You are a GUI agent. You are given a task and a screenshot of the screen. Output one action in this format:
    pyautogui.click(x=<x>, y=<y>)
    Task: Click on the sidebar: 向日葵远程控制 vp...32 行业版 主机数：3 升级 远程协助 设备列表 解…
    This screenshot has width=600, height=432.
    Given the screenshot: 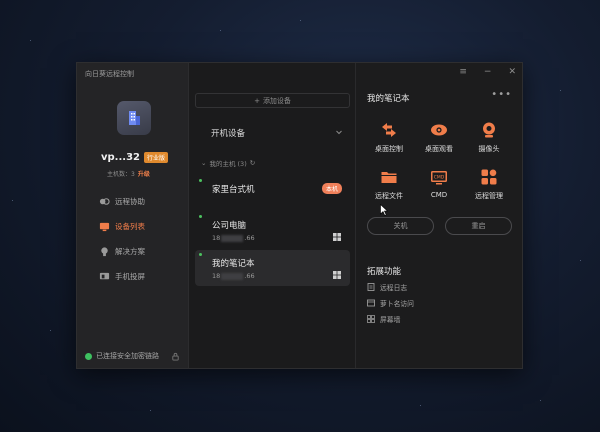 What is the action you would take?
    pyautogui.click(x=133, y=215)
    